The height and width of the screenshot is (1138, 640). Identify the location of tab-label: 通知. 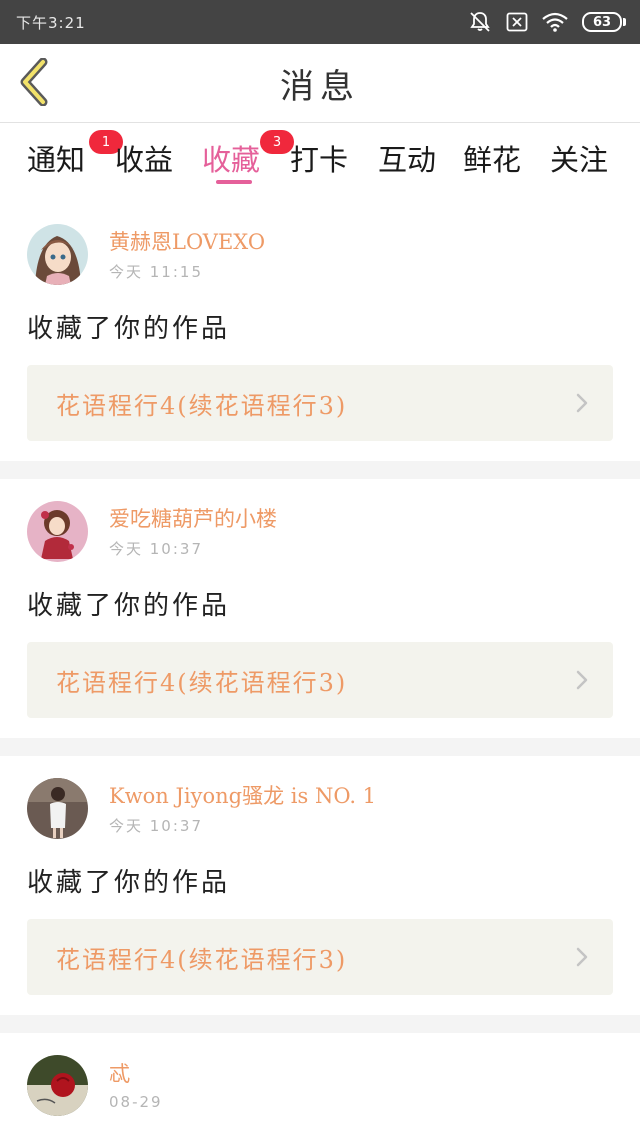
(56, 160).